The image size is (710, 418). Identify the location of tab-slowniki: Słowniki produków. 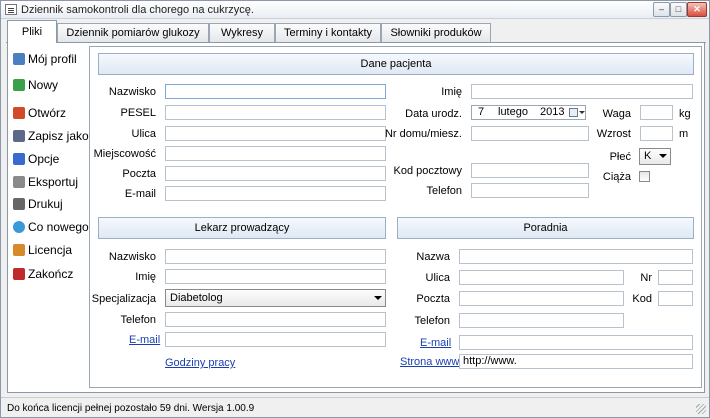
(436, 32).